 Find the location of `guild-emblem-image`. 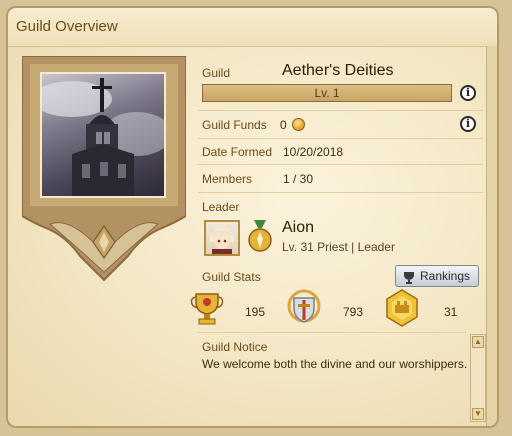

guild-emblem-image is located at coordinates (103, 135).